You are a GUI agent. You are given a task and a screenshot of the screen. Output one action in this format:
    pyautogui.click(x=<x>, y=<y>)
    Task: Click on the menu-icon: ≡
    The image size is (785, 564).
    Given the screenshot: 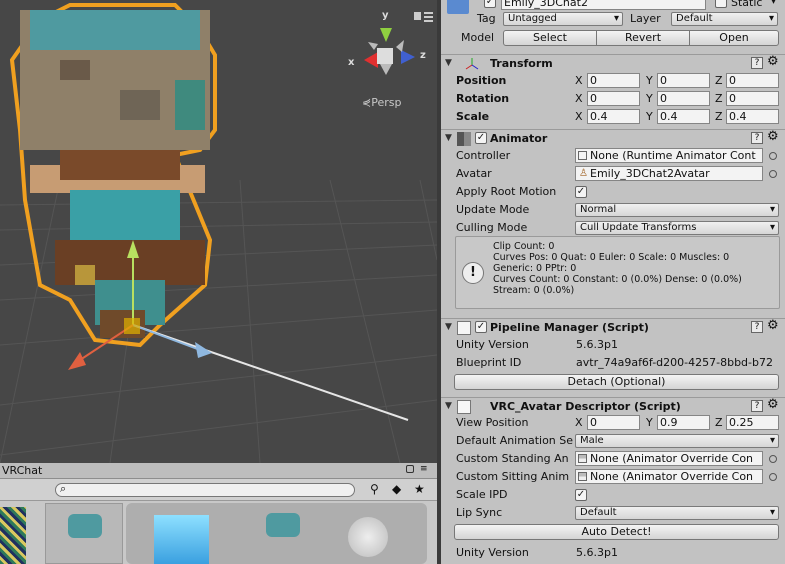 What is the action you would take?
    pyautogui.click(x=424, y=469)
    